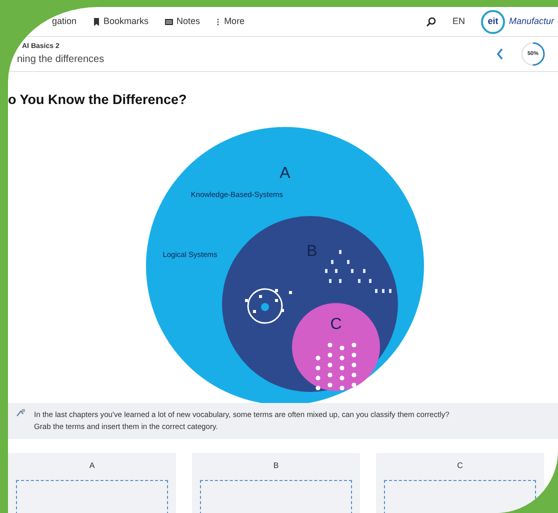 Image resolution: width=558 pixels, height=513 pixels. Describe the element at coordinates (96, 22) in the screenshot. I see `bookmark-icon` at that location.